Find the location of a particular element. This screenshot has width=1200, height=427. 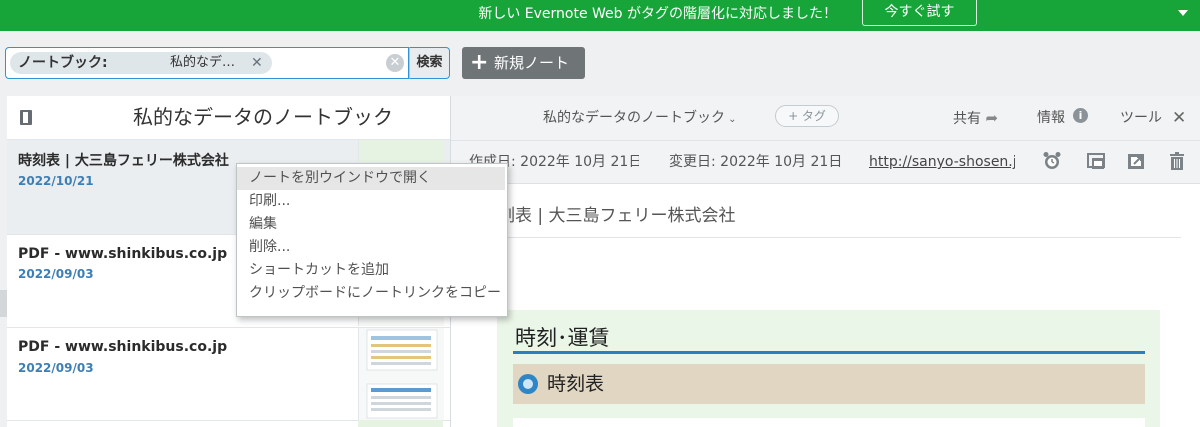

pdf-thumbnail-preview is located at coordinates (402, 374).